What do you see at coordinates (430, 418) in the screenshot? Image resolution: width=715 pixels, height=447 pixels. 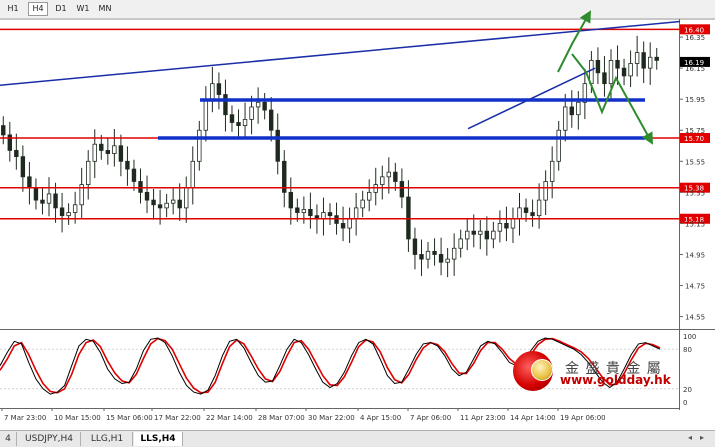 I see `time-tick-label: 7 Apr 06:00` at bounding box center [430, 418].